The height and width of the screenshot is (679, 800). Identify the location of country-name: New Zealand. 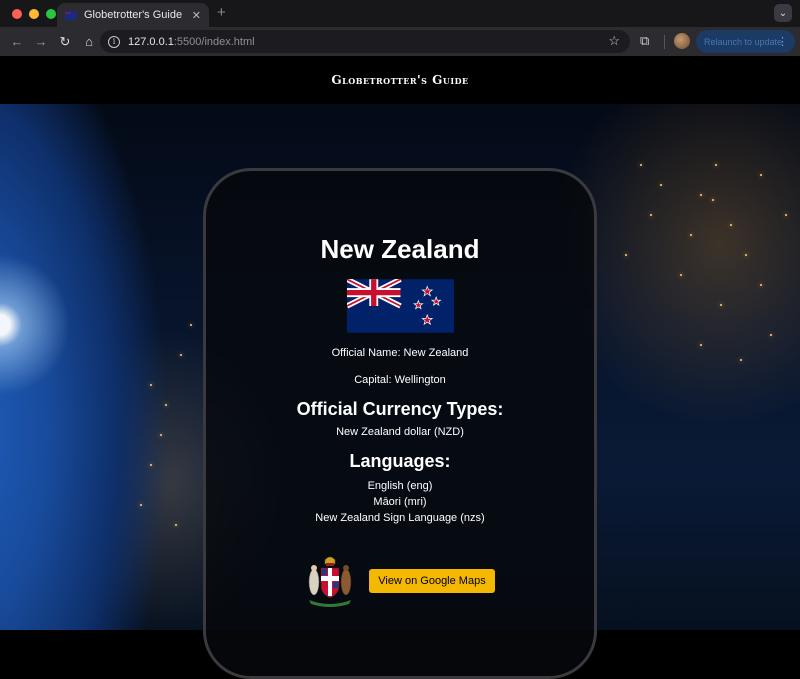
(400, 249).